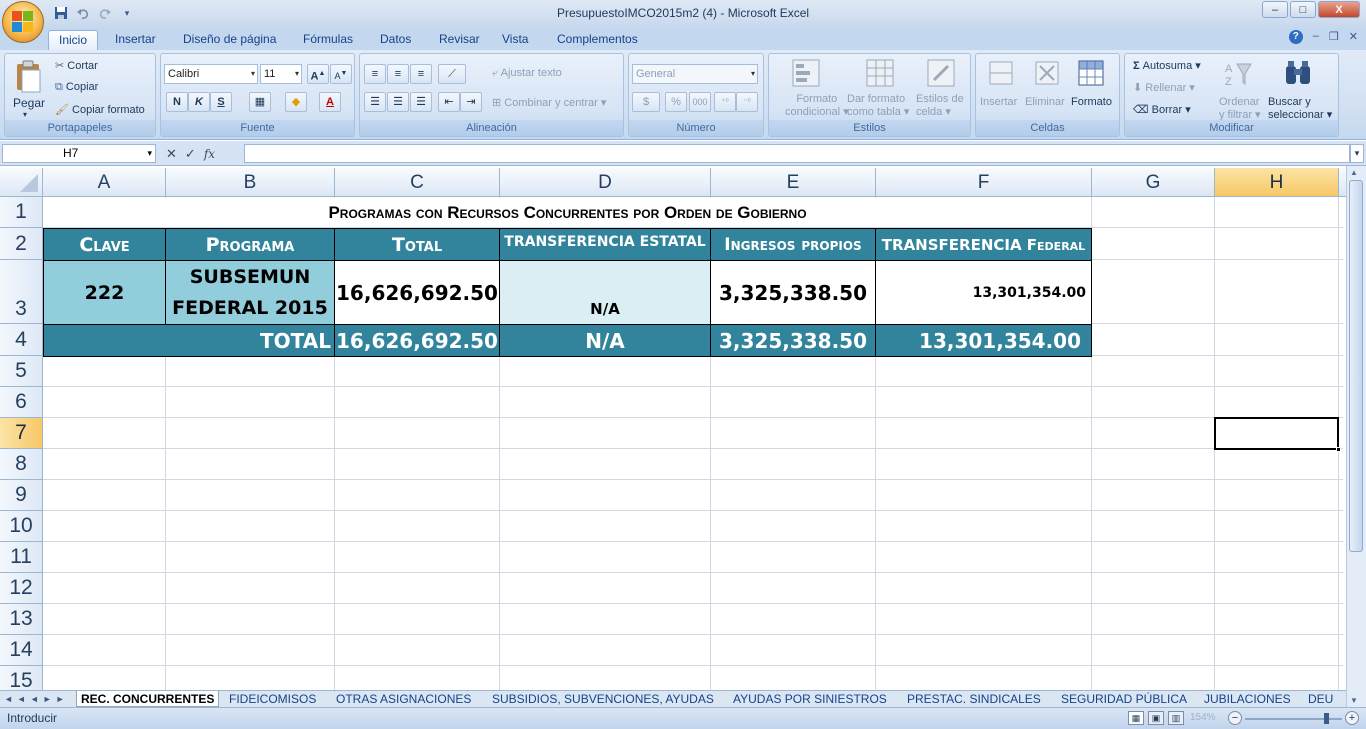  What do you see at coordinates (1342, 182) in the screenshot?
I see `column-header-i` at bounding box center [1342, 182].